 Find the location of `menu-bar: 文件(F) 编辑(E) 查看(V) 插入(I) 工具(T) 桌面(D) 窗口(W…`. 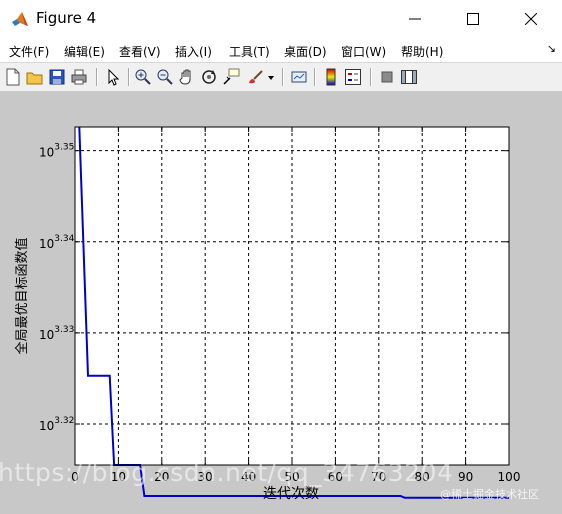

menu-bar: 文件(F) 编辑(E) 查看(V) 插入(I) 工具(T) 桌面(D) 窗口(W… is located at coordinates (281, 50).